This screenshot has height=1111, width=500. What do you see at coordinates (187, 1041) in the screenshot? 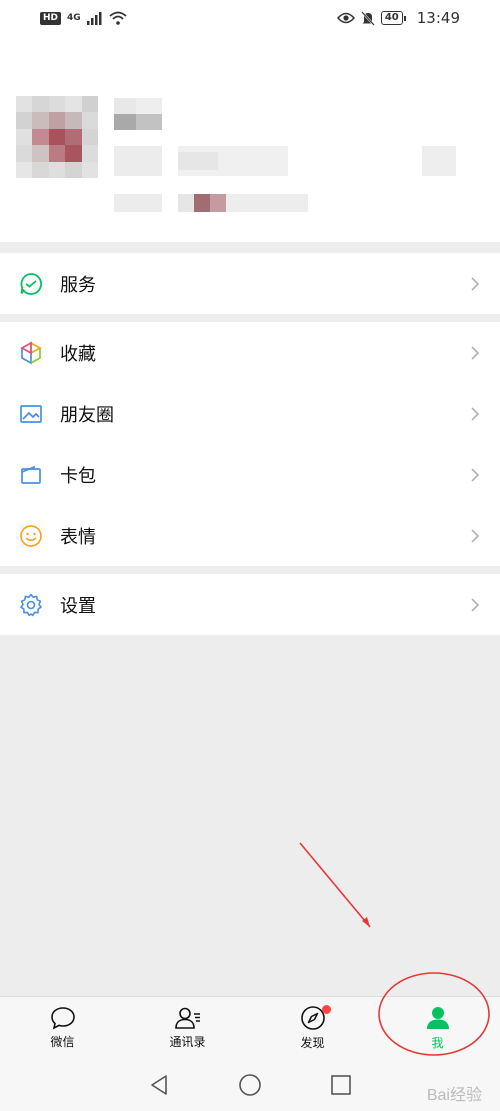
I see `tab-label-contacts: 通讯录` at bounding box center [187, 1041].